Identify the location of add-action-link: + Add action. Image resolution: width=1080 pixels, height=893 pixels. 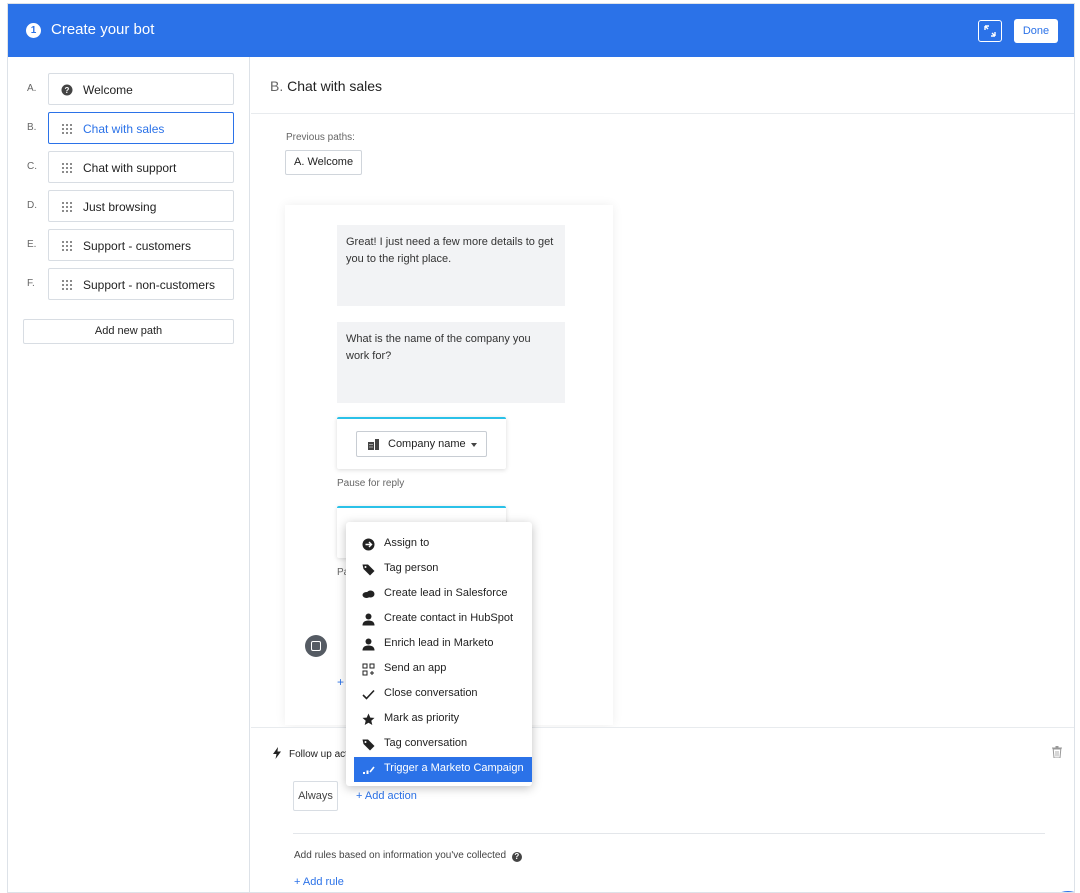
(386, 796).